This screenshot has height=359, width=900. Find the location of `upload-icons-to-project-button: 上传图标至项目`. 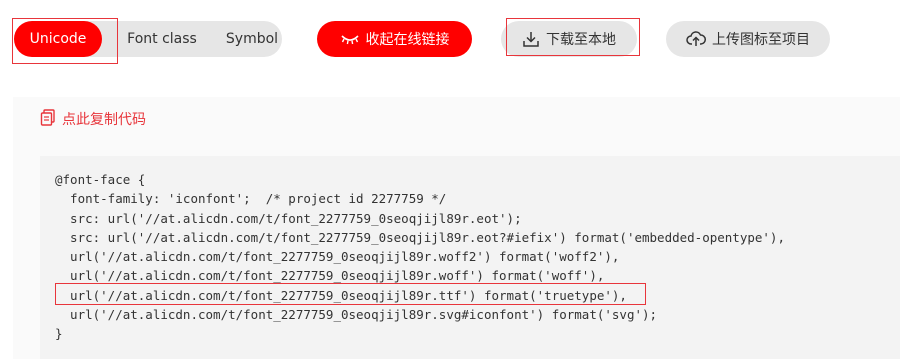

upload-icons-to-project-button: 上传图标至项目 is located at coordinates (748, 39).